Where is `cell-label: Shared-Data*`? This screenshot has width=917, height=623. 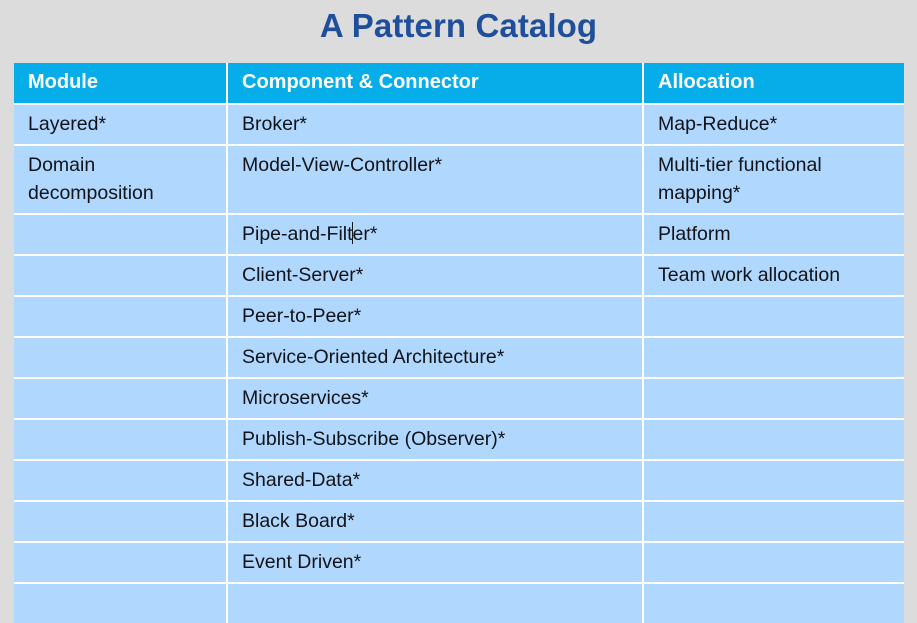
cell-label: Shared-Data* is located at coordinates (301, 480).